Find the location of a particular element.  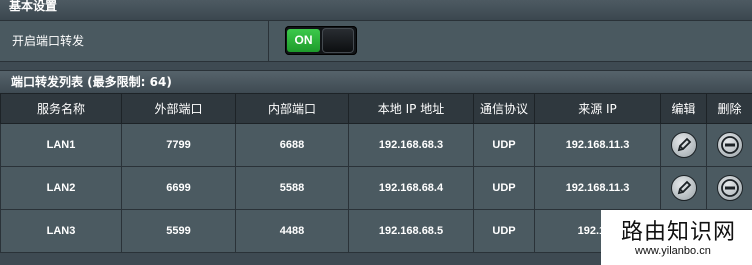

column-header-external-port: 外部端口 is located at coordinates (178, 108).